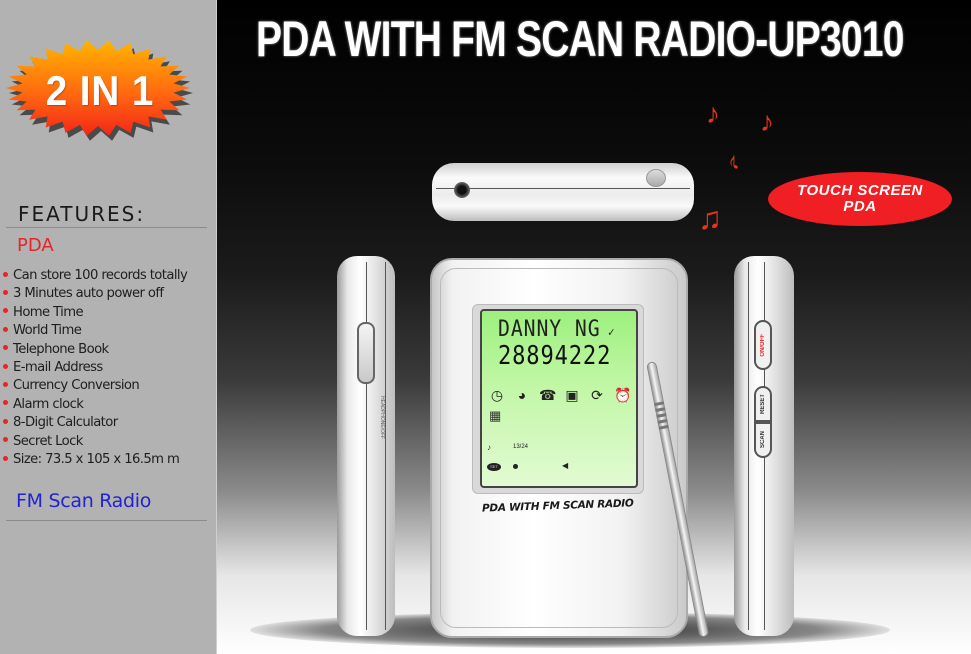  What do you see at coordinates (95, 405) in the screenshot?
I see `feature-item: Alarm clock` at bounding box center [95, 405].